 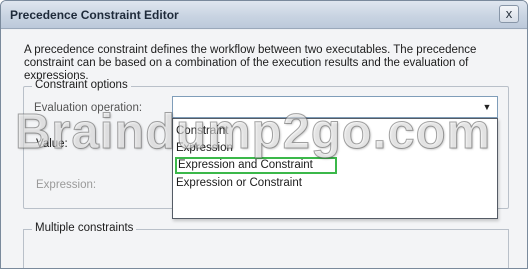 I want to click on dropdown-item-expression: Expression, so click(x=335, y=148).